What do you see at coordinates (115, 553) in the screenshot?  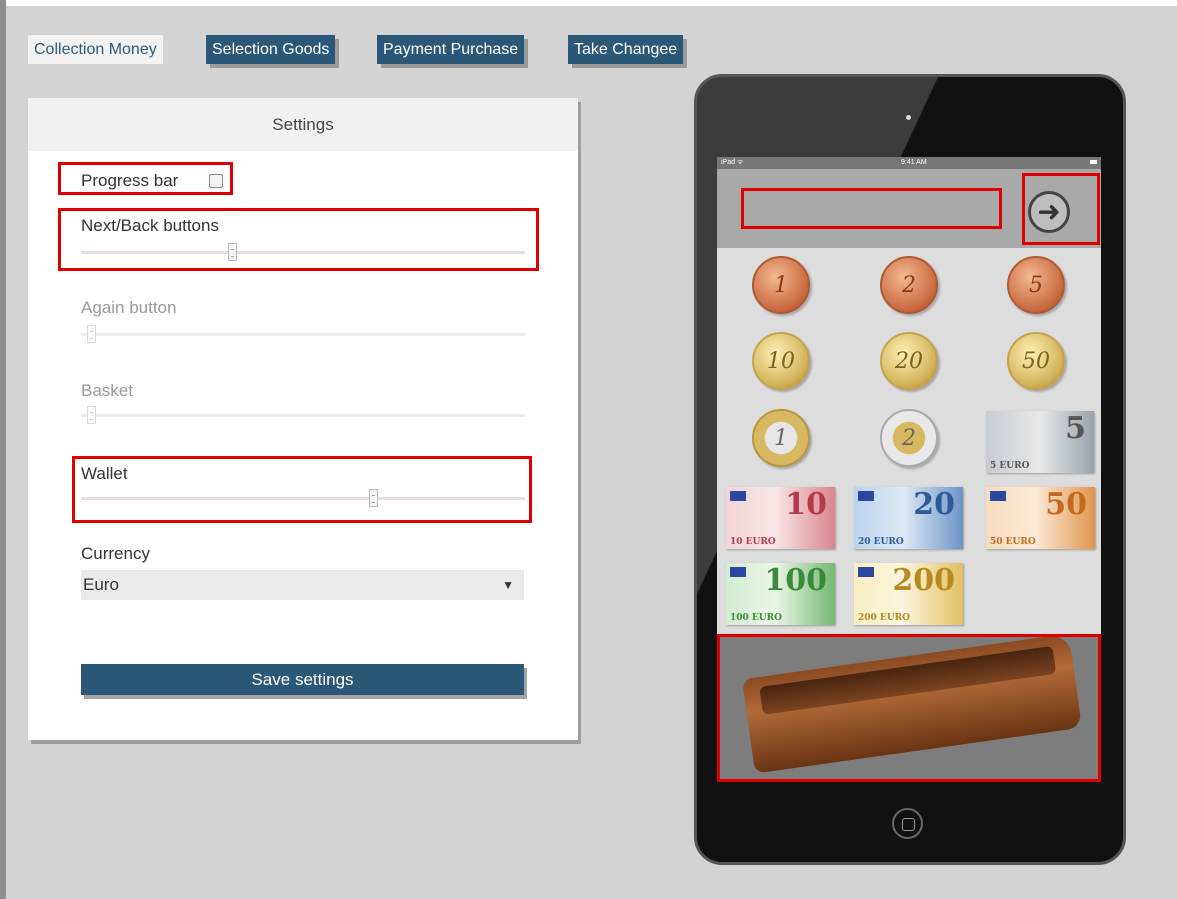 I see `currency-label: Currency` at bounding box center [115, 553].